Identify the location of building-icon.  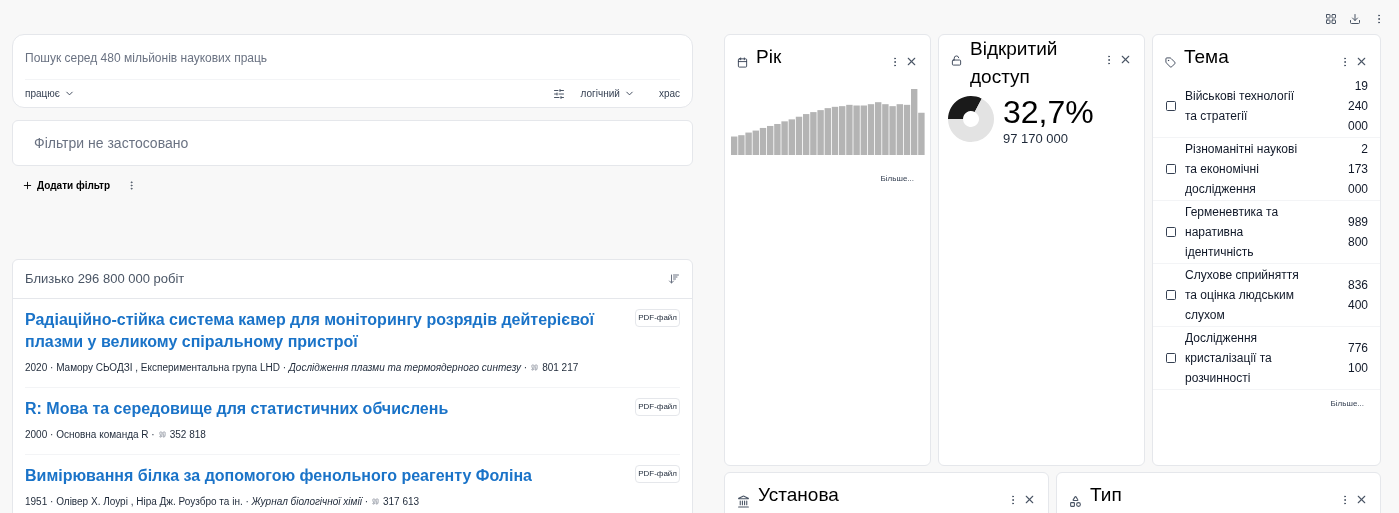
(743, 501).